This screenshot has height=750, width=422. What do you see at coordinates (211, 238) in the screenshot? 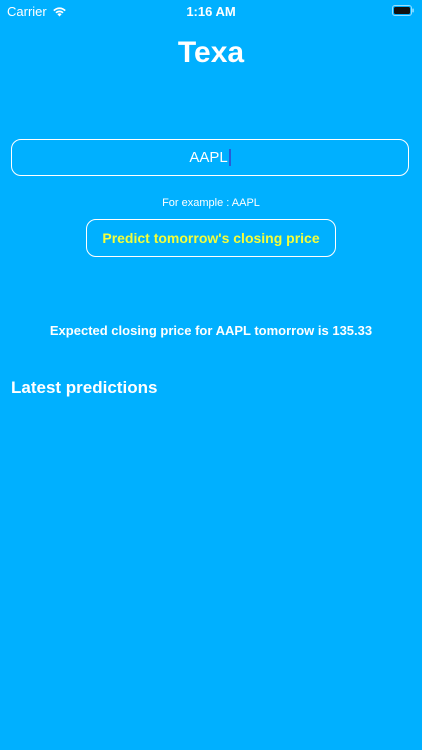
I see `predict-button: Predict tomorrow's closing price` at bounding box center [211, 238].